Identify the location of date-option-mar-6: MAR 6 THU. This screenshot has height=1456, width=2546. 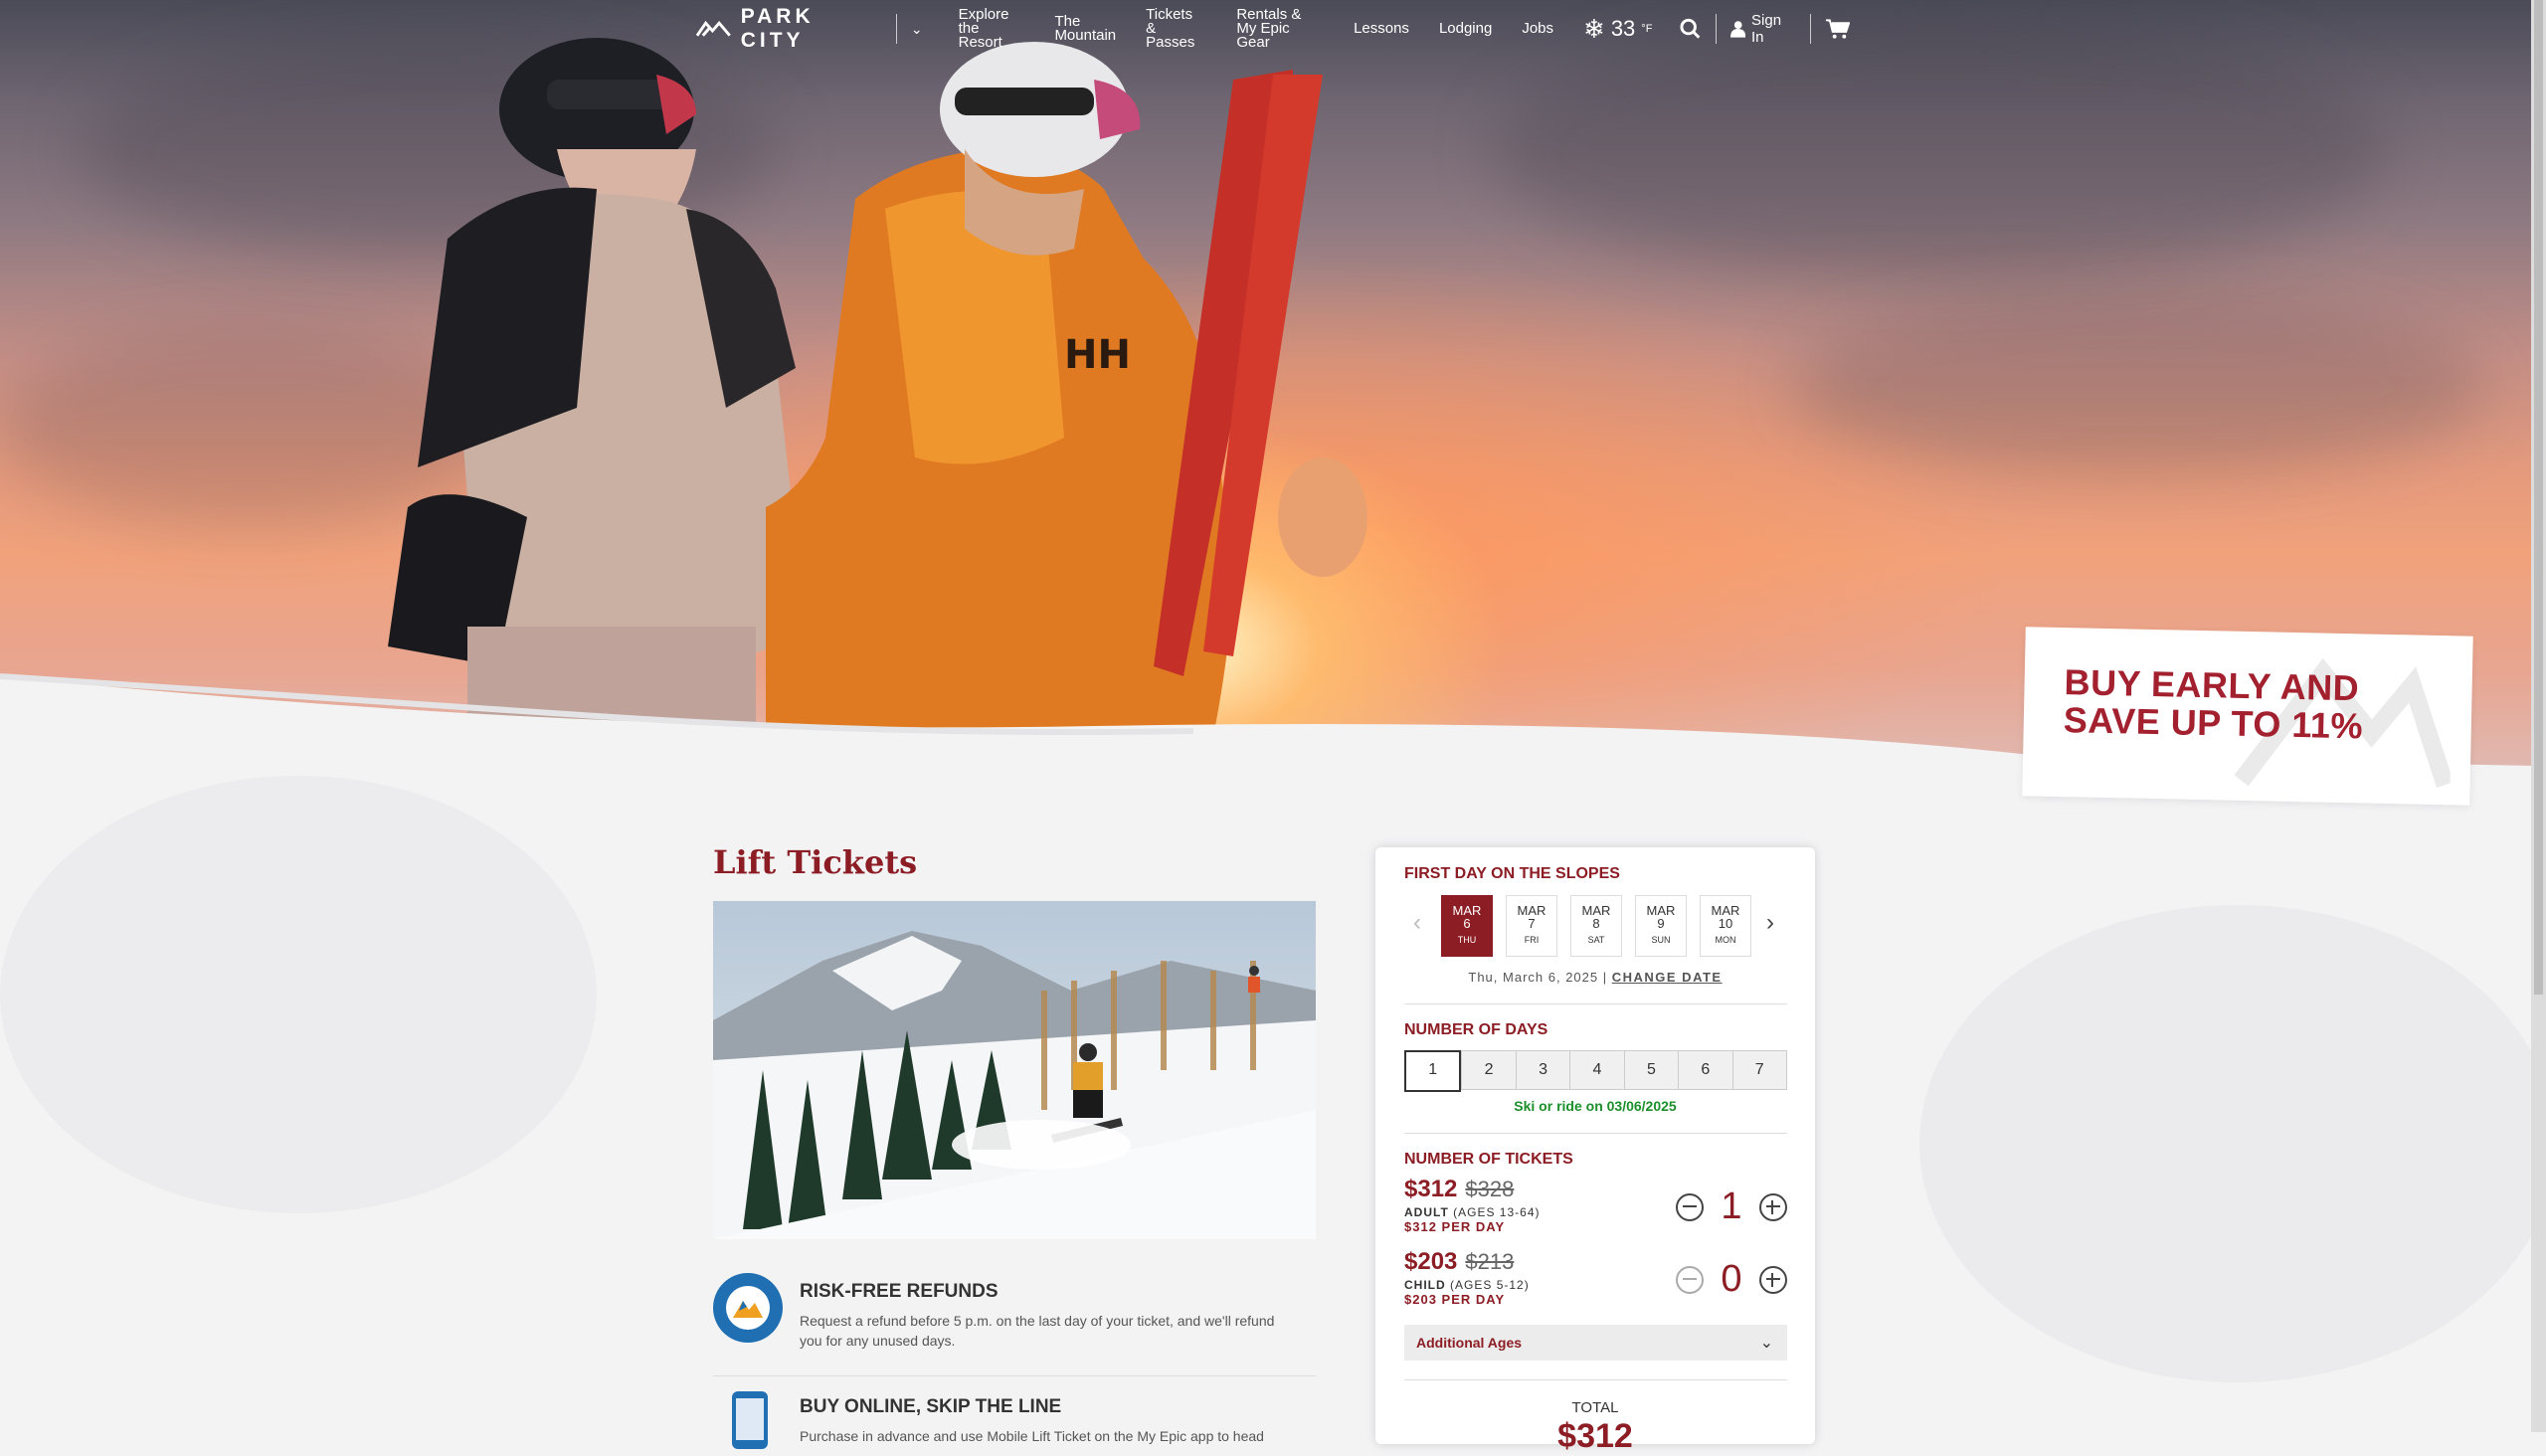
(1467, 926).